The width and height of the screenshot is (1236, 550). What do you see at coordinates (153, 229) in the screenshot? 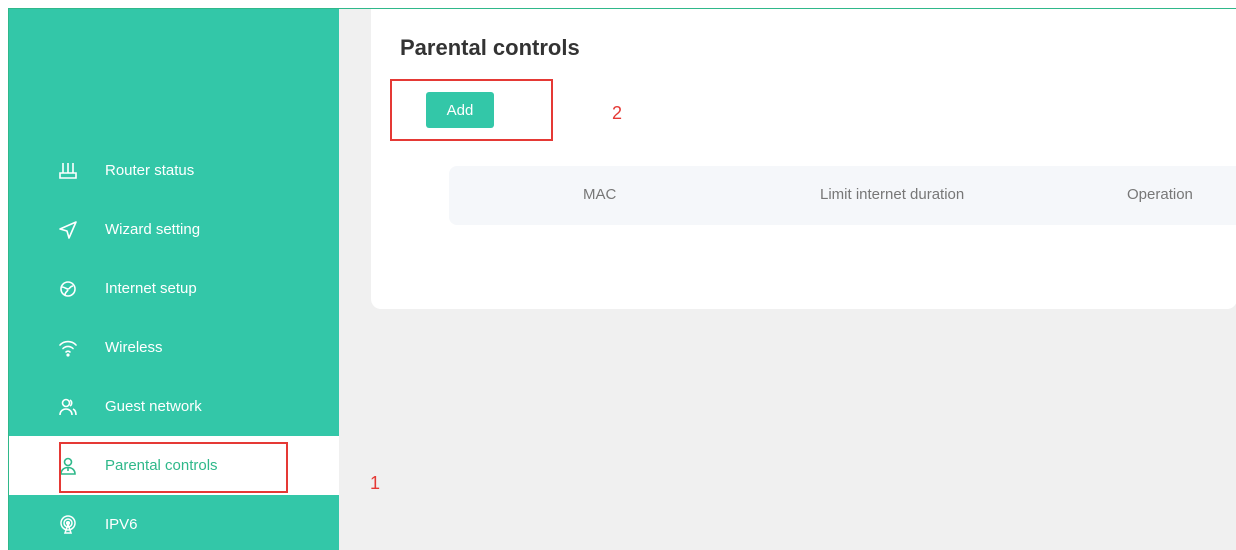
I see `sidebar-item-label: Wizard setting` at bounding box center [153, 229].